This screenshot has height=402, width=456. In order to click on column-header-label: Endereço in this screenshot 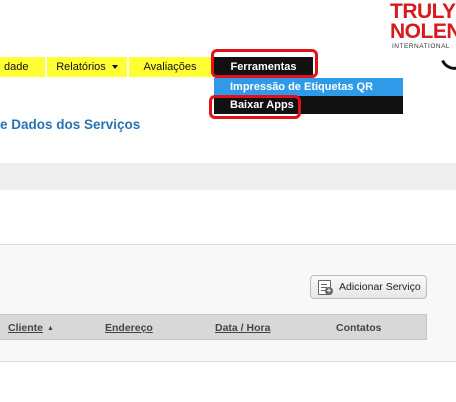, I will do `click(129, 328)`.